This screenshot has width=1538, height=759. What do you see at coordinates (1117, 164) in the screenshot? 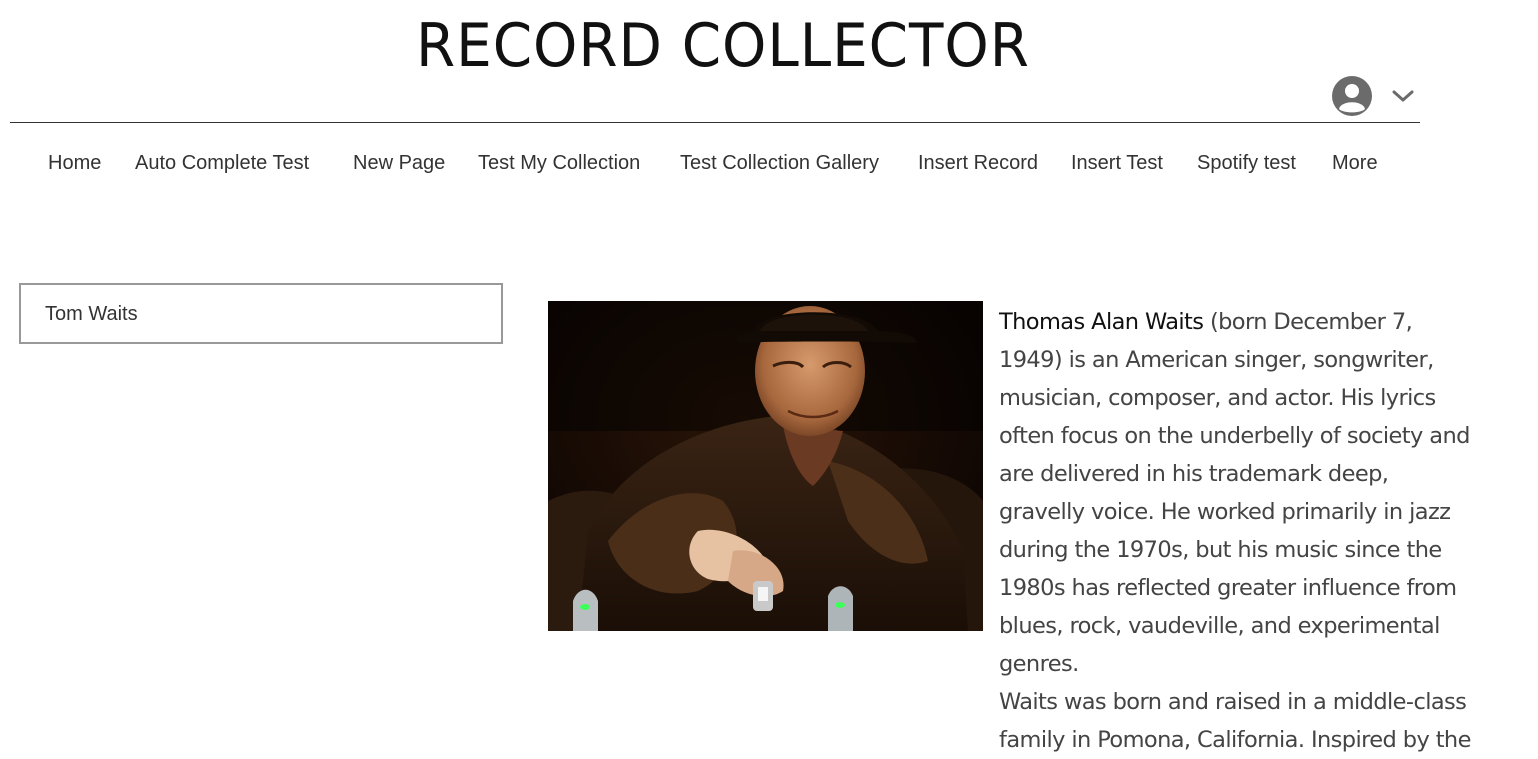
I see `nav-item-insert-test: Insert Test` at bounding box center [1117, 164].